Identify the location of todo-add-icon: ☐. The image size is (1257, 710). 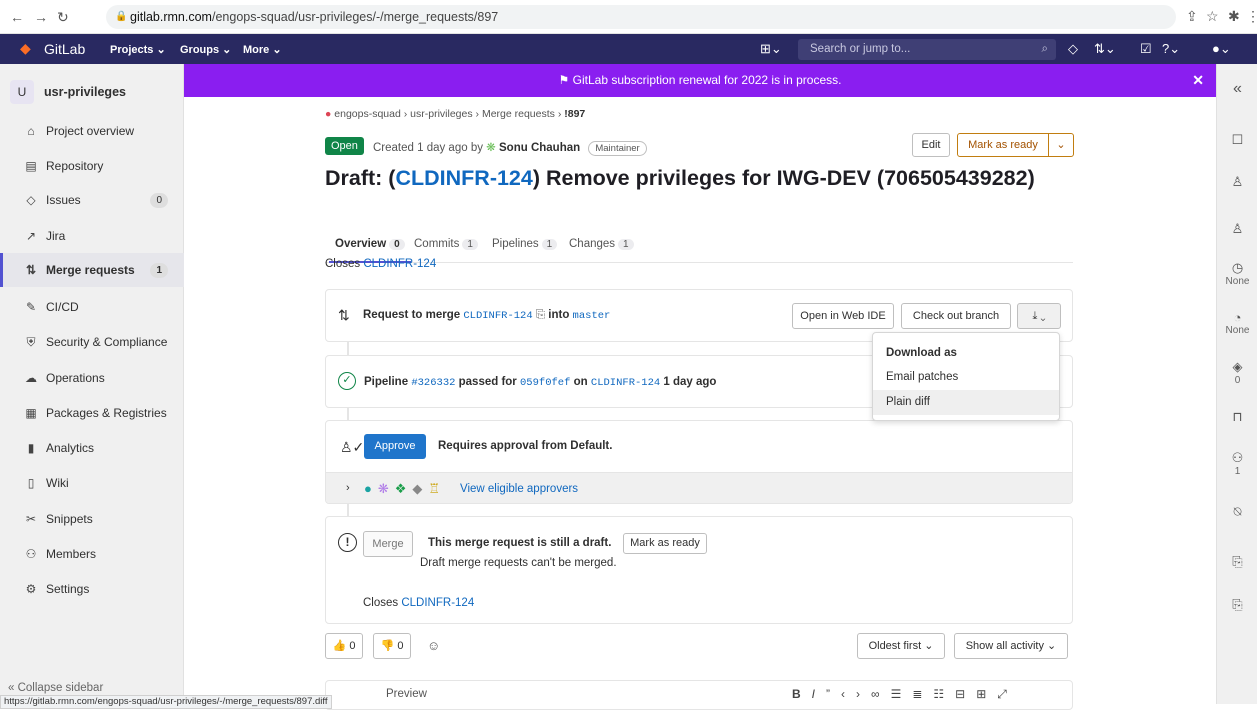
(1237, 140).